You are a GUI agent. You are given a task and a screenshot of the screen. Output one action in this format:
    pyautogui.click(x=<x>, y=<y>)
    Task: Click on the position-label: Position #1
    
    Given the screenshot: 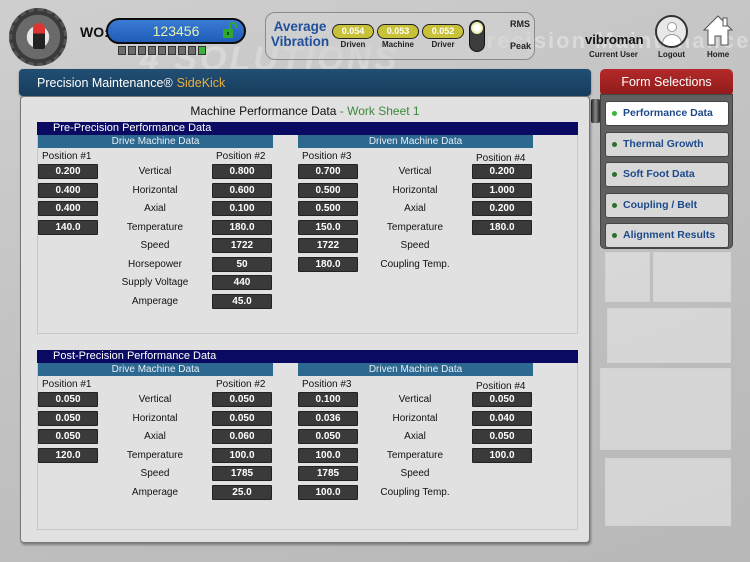 What is the action you would take?
    pyautogui.click(x=67, y=156)
    